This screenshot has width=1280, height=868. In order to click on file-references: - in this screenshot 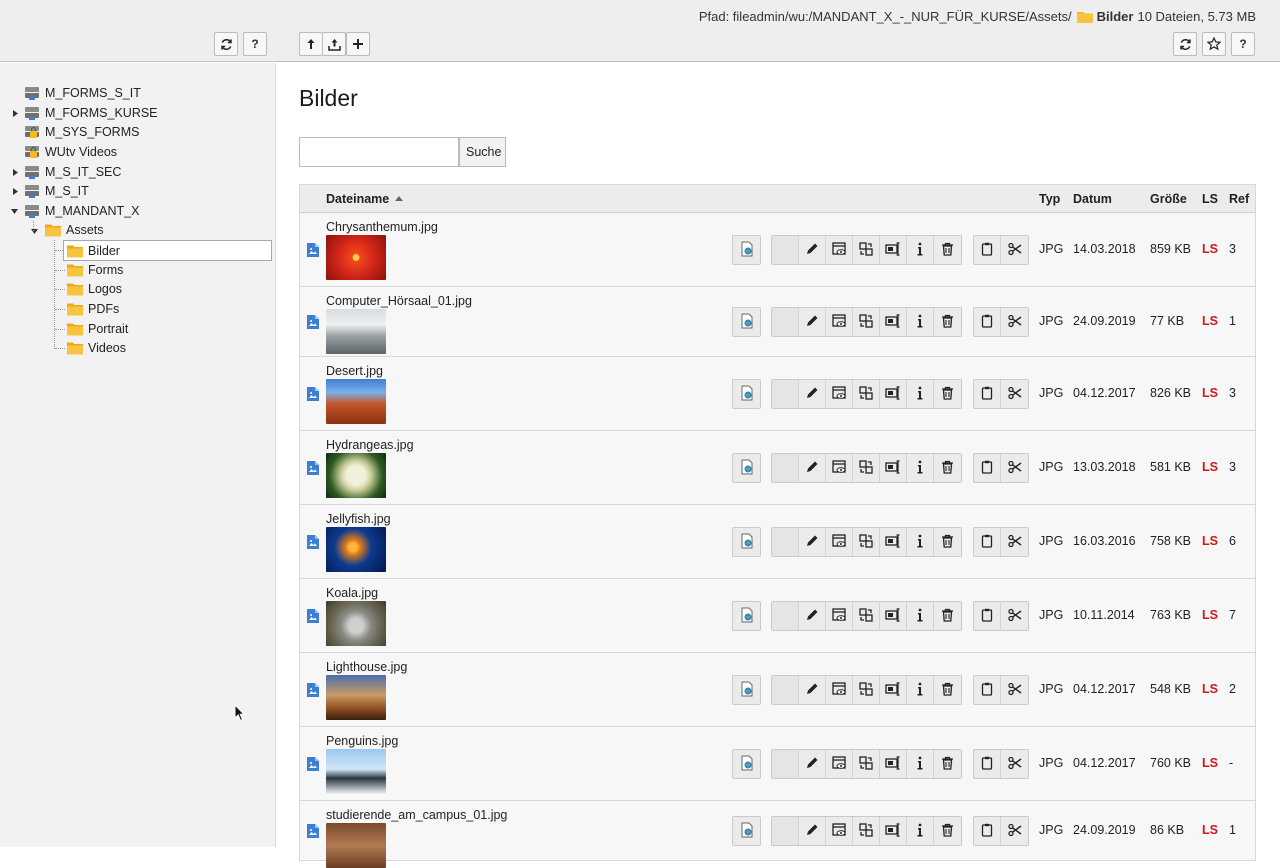, I will do `click(1231, 763)`.